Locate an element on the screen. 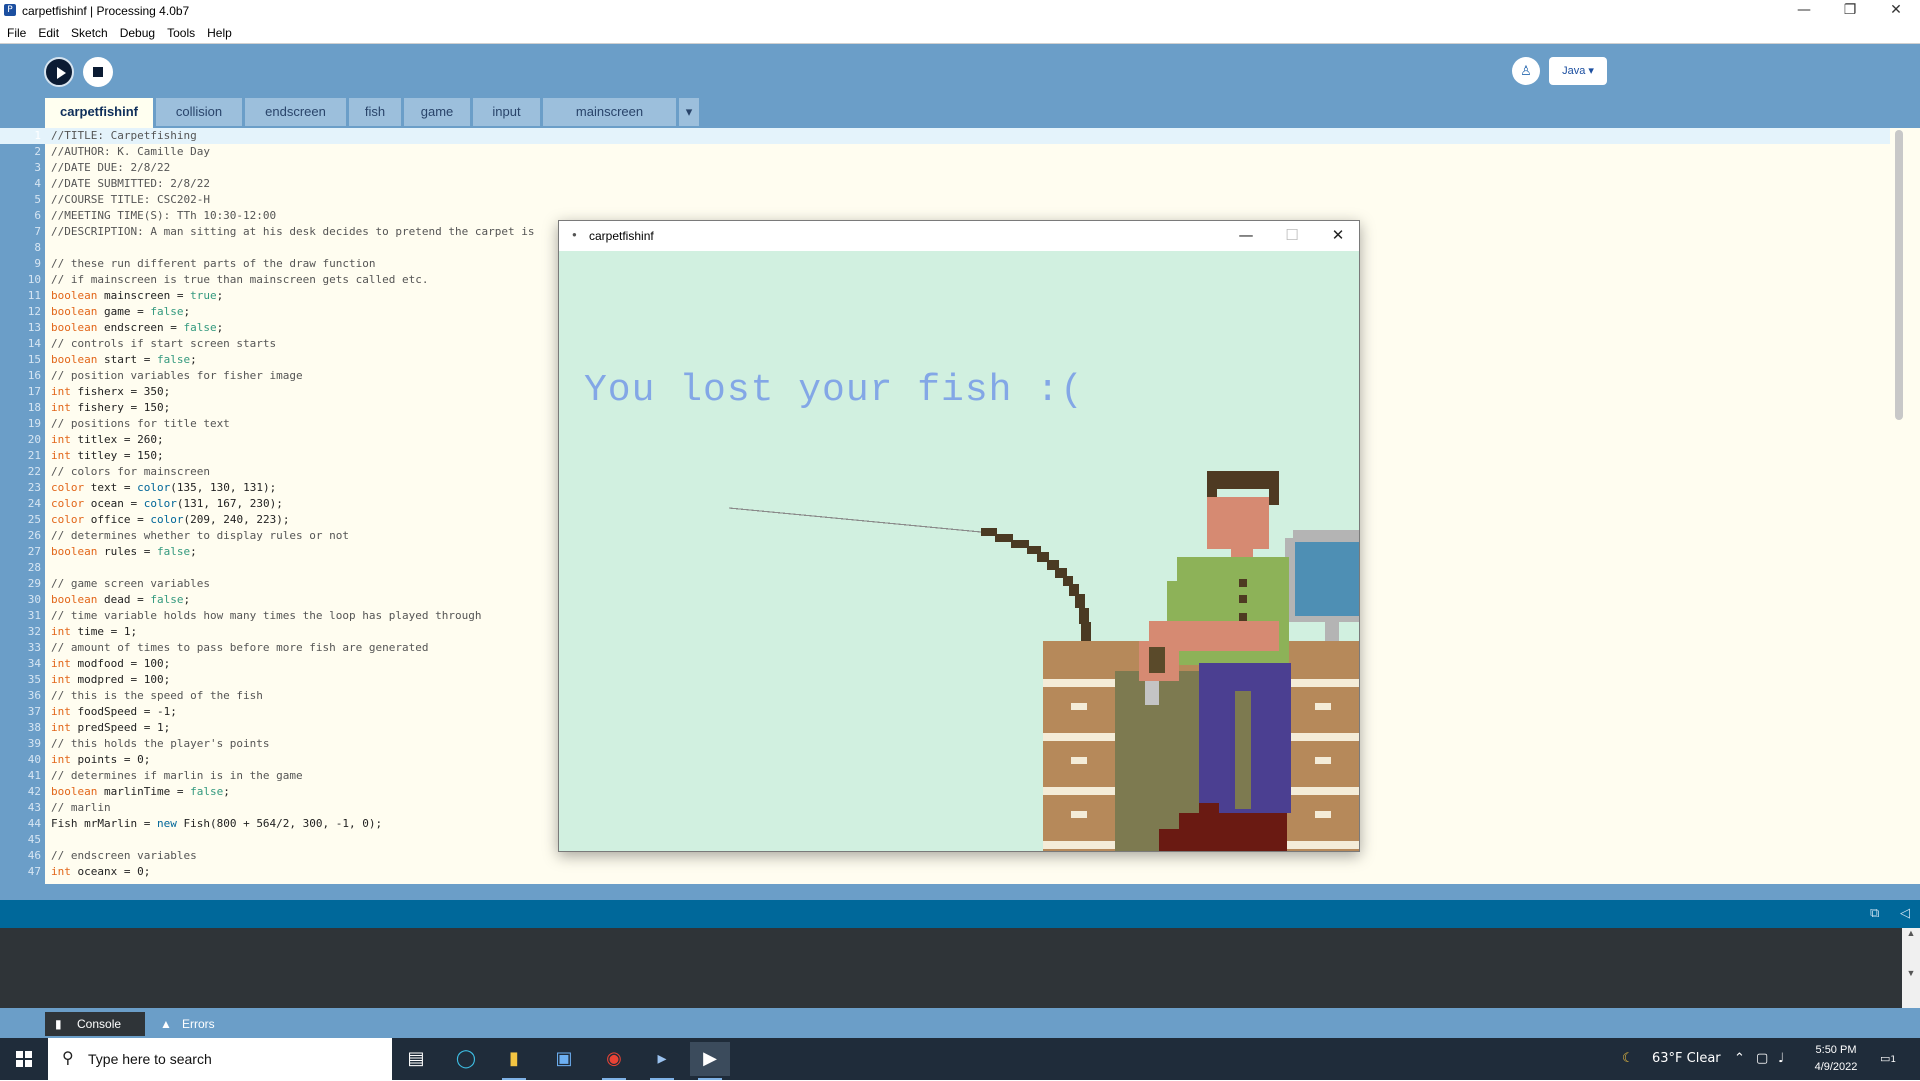 The image size is (1920, 1081). code-line: 2 //AUTHOR: K. Camille Day is located at coordinates (945, 152).